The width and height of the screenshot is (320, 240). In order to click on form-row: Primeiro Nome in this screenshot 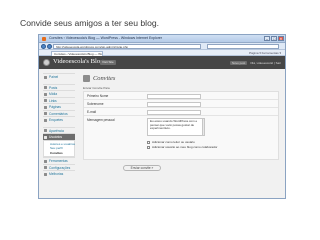, I will do `click(181, 96)`.